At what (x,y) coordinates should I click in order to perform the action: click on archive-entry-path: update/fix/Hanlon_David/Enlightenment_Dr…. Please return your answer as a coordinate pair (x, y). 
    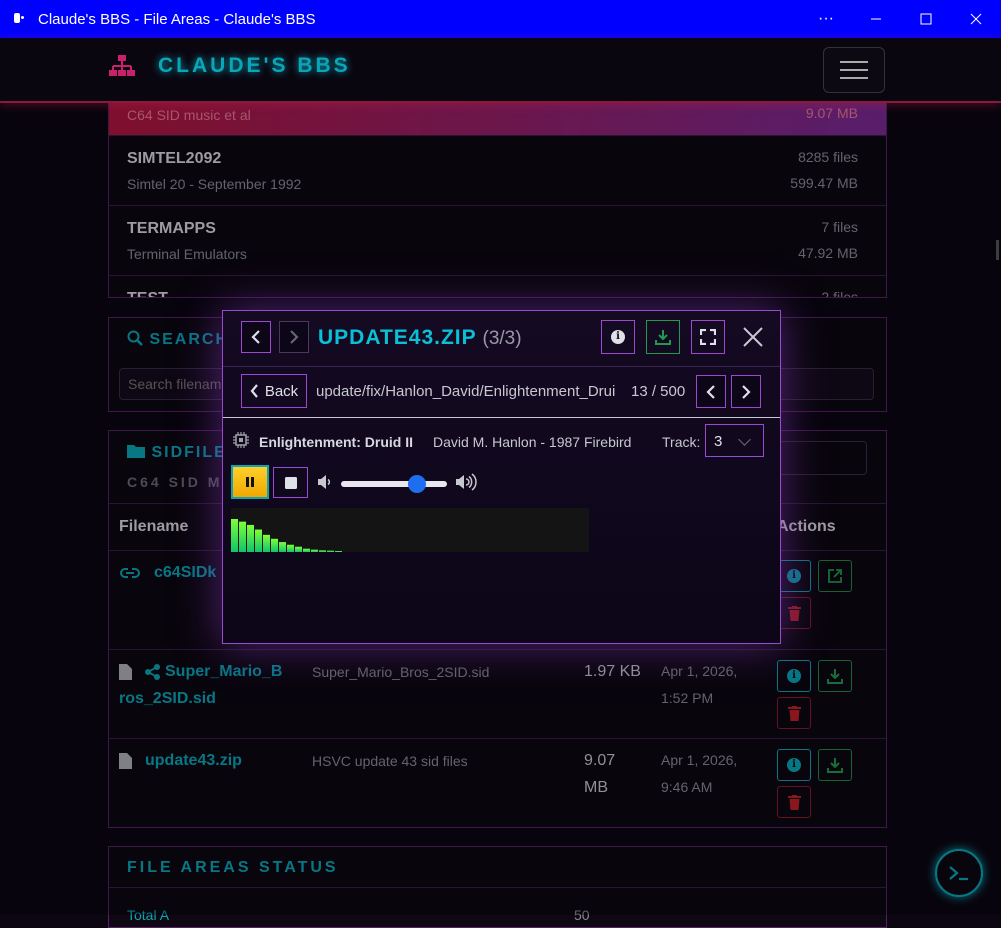
    Looking at the image, I should click on (466, 391).